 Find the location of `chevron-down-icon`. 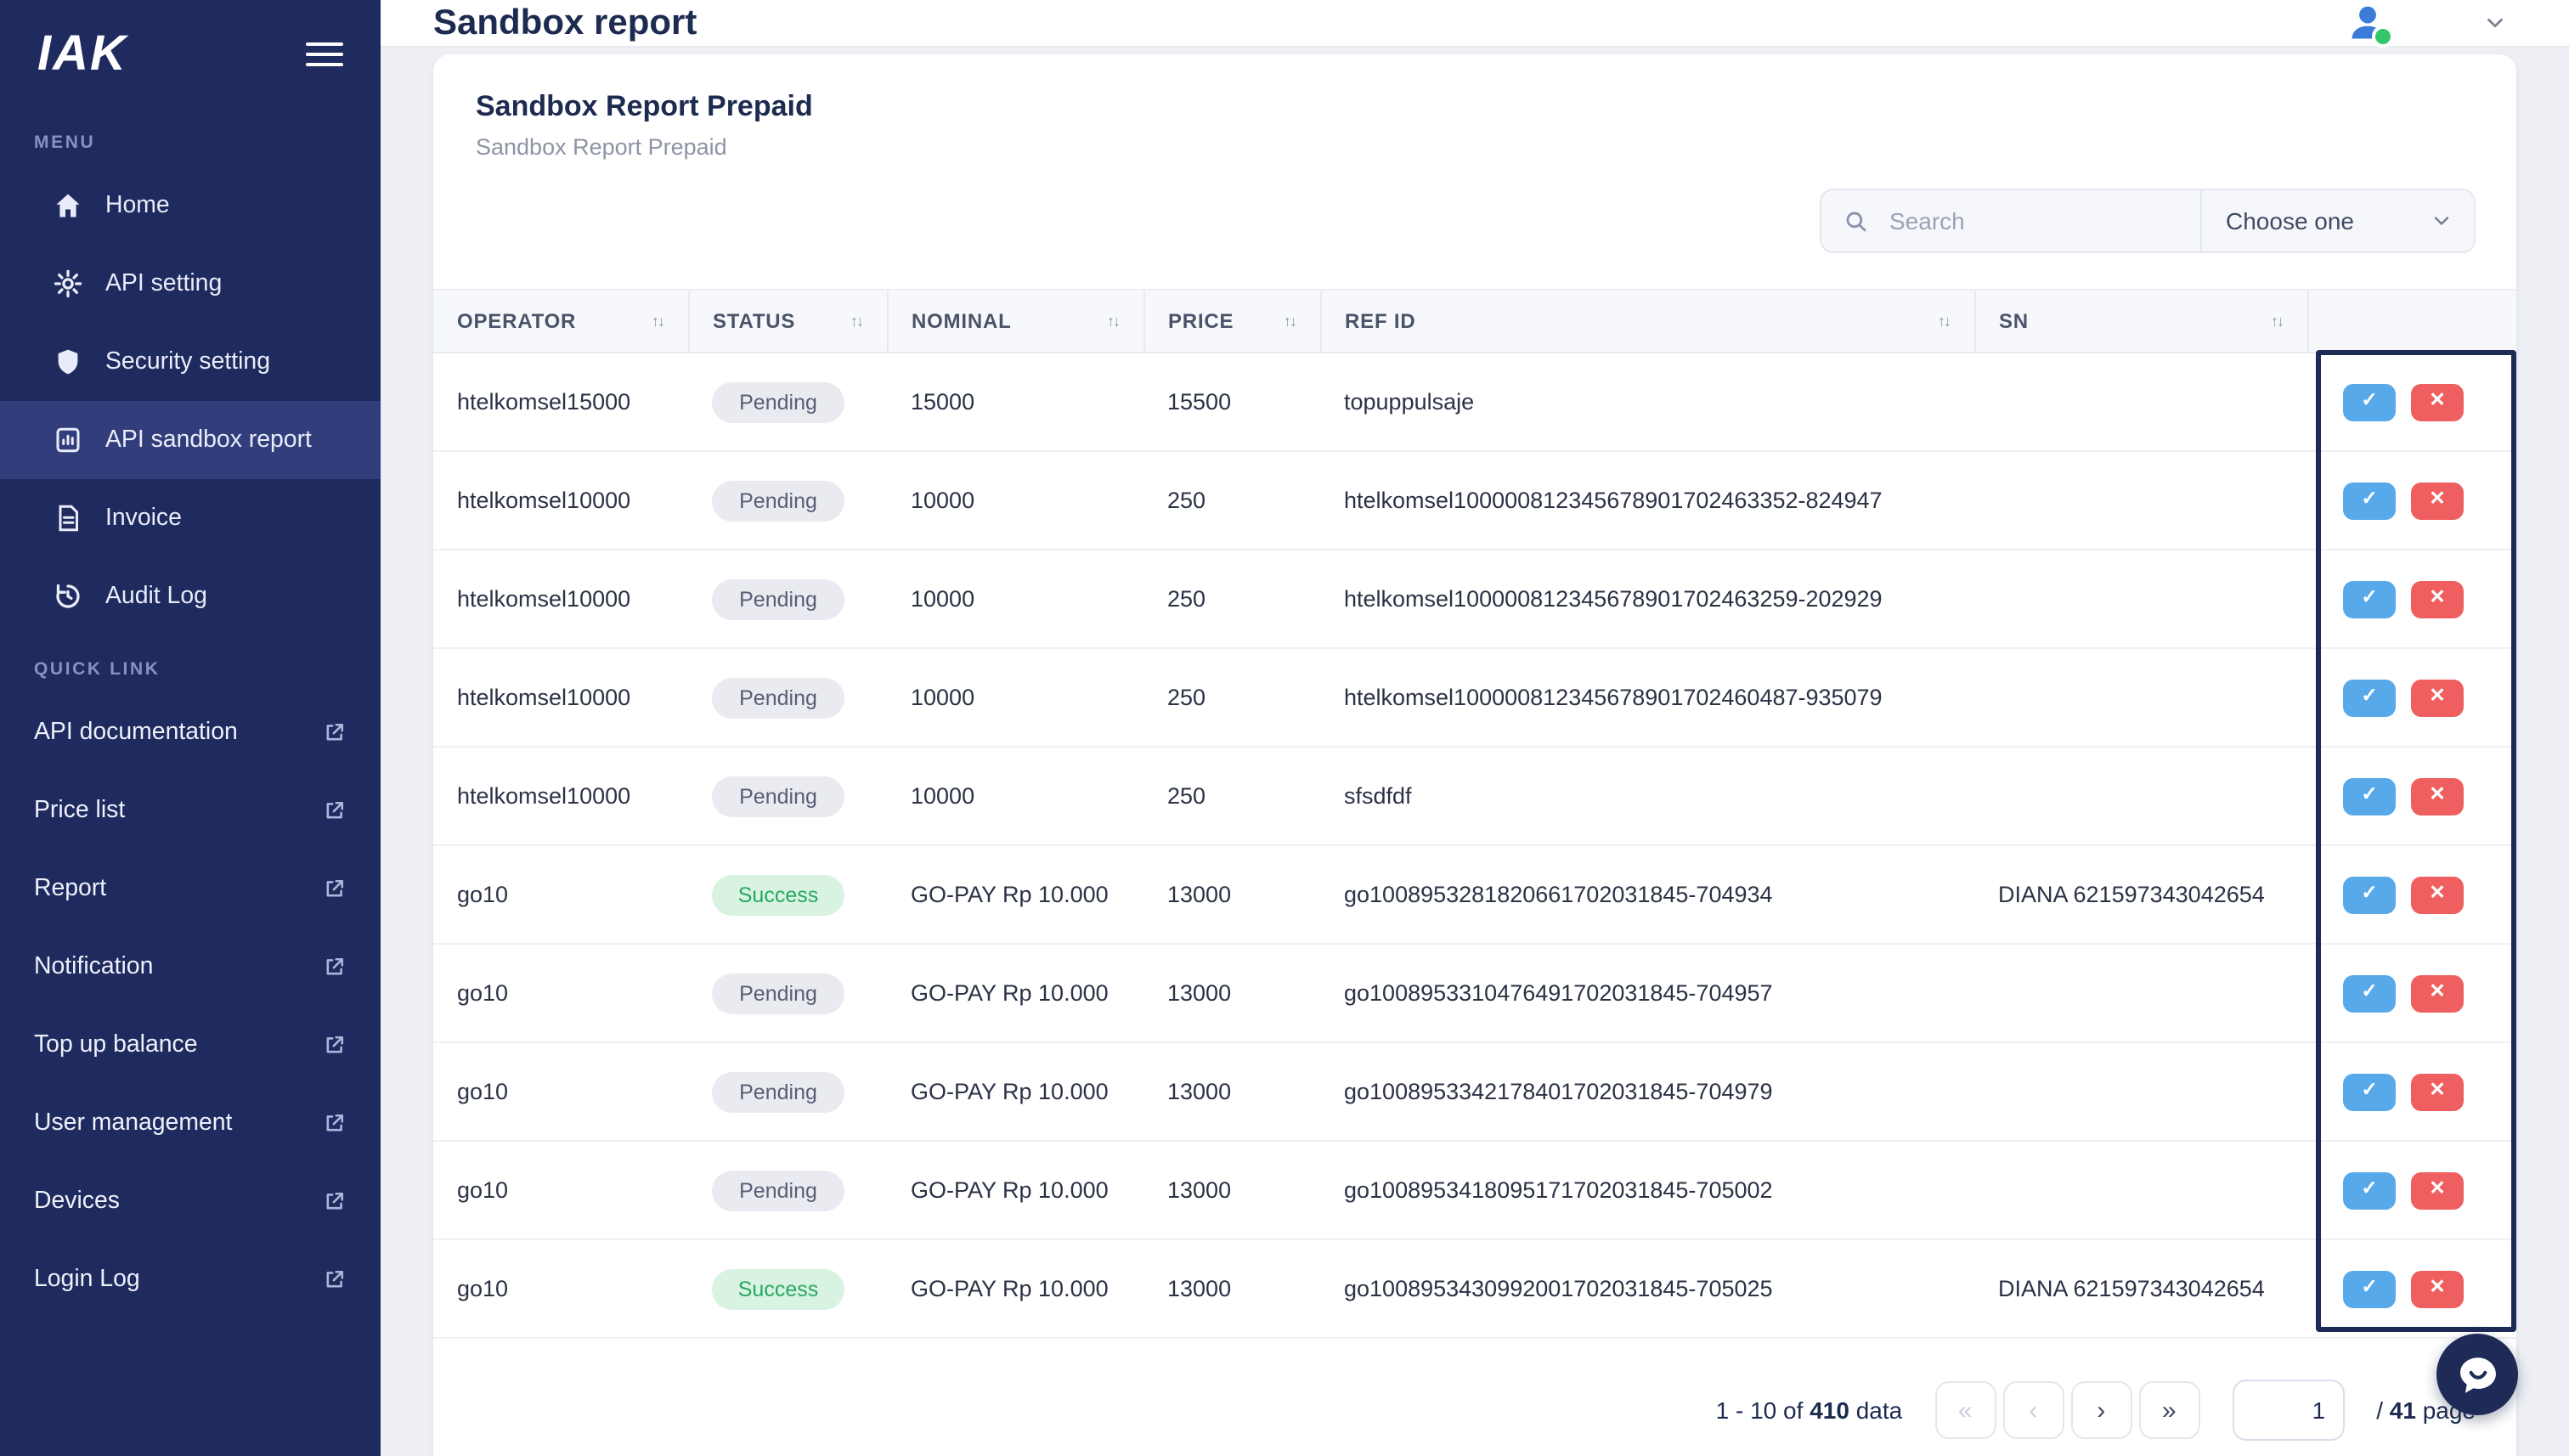

chevron-down-icon is located at coordinates (2495, 23).